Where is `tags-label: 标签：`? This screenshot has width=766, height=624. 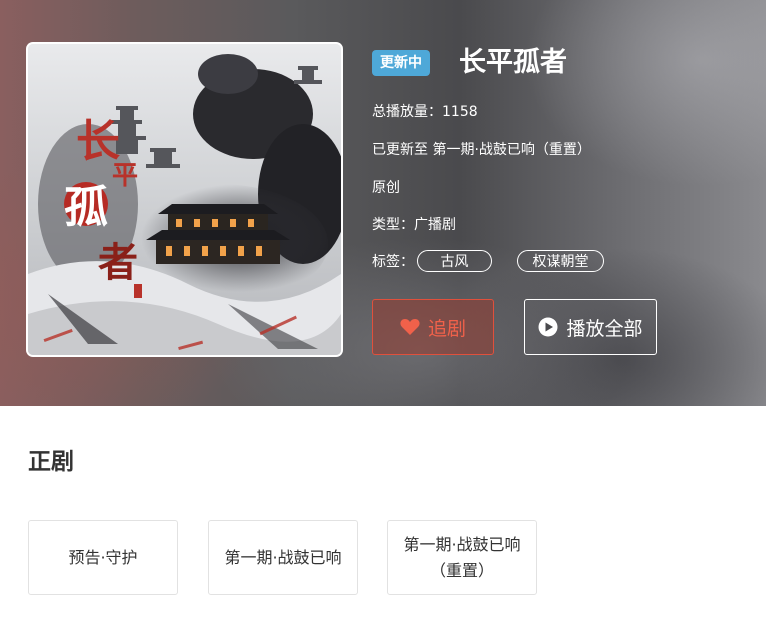 tags-label: 标签： is located at coordinates (393, 262).